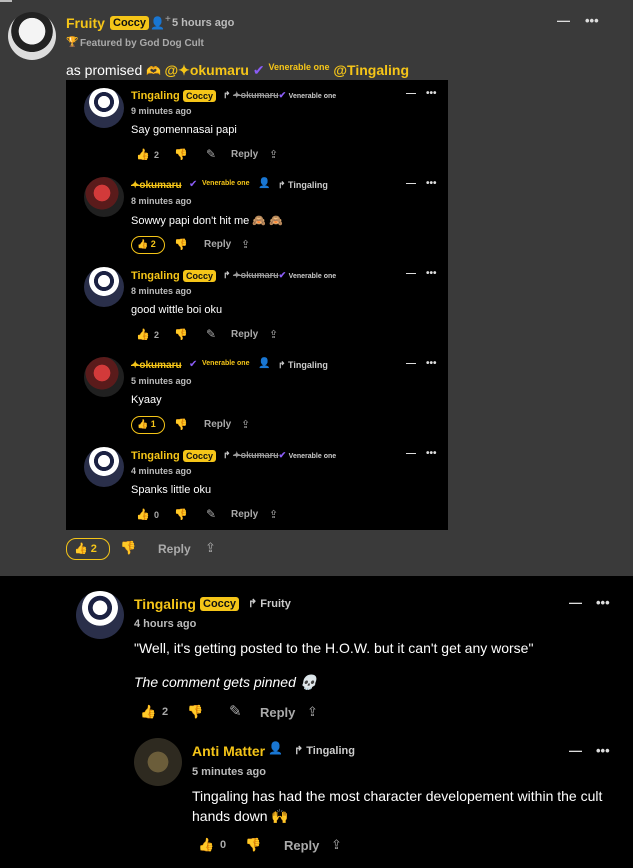 This screenshot has height=868, width=633. I want to click on timestamp: 8 minutes ago, so click(161, 201).